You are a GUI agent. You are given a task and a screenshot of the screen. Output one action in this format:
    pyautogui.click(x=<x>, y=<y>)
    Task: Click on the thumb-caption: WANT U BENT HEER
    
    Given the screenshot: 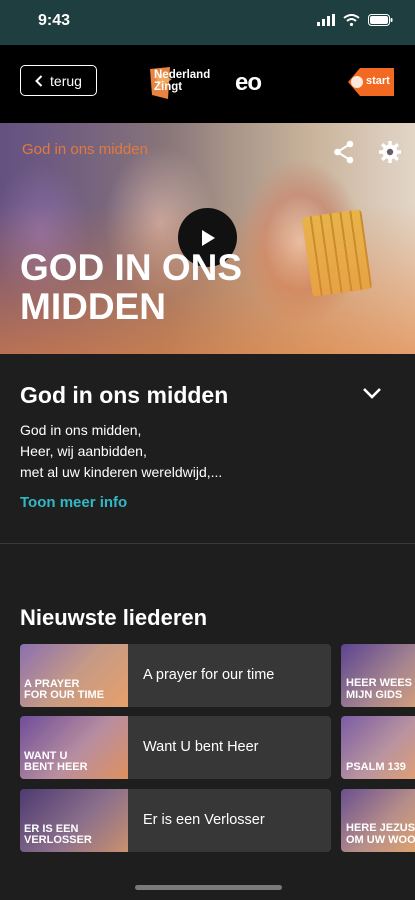 What is the action you would take?
    pyautogui.click(x=56, y=762)
    